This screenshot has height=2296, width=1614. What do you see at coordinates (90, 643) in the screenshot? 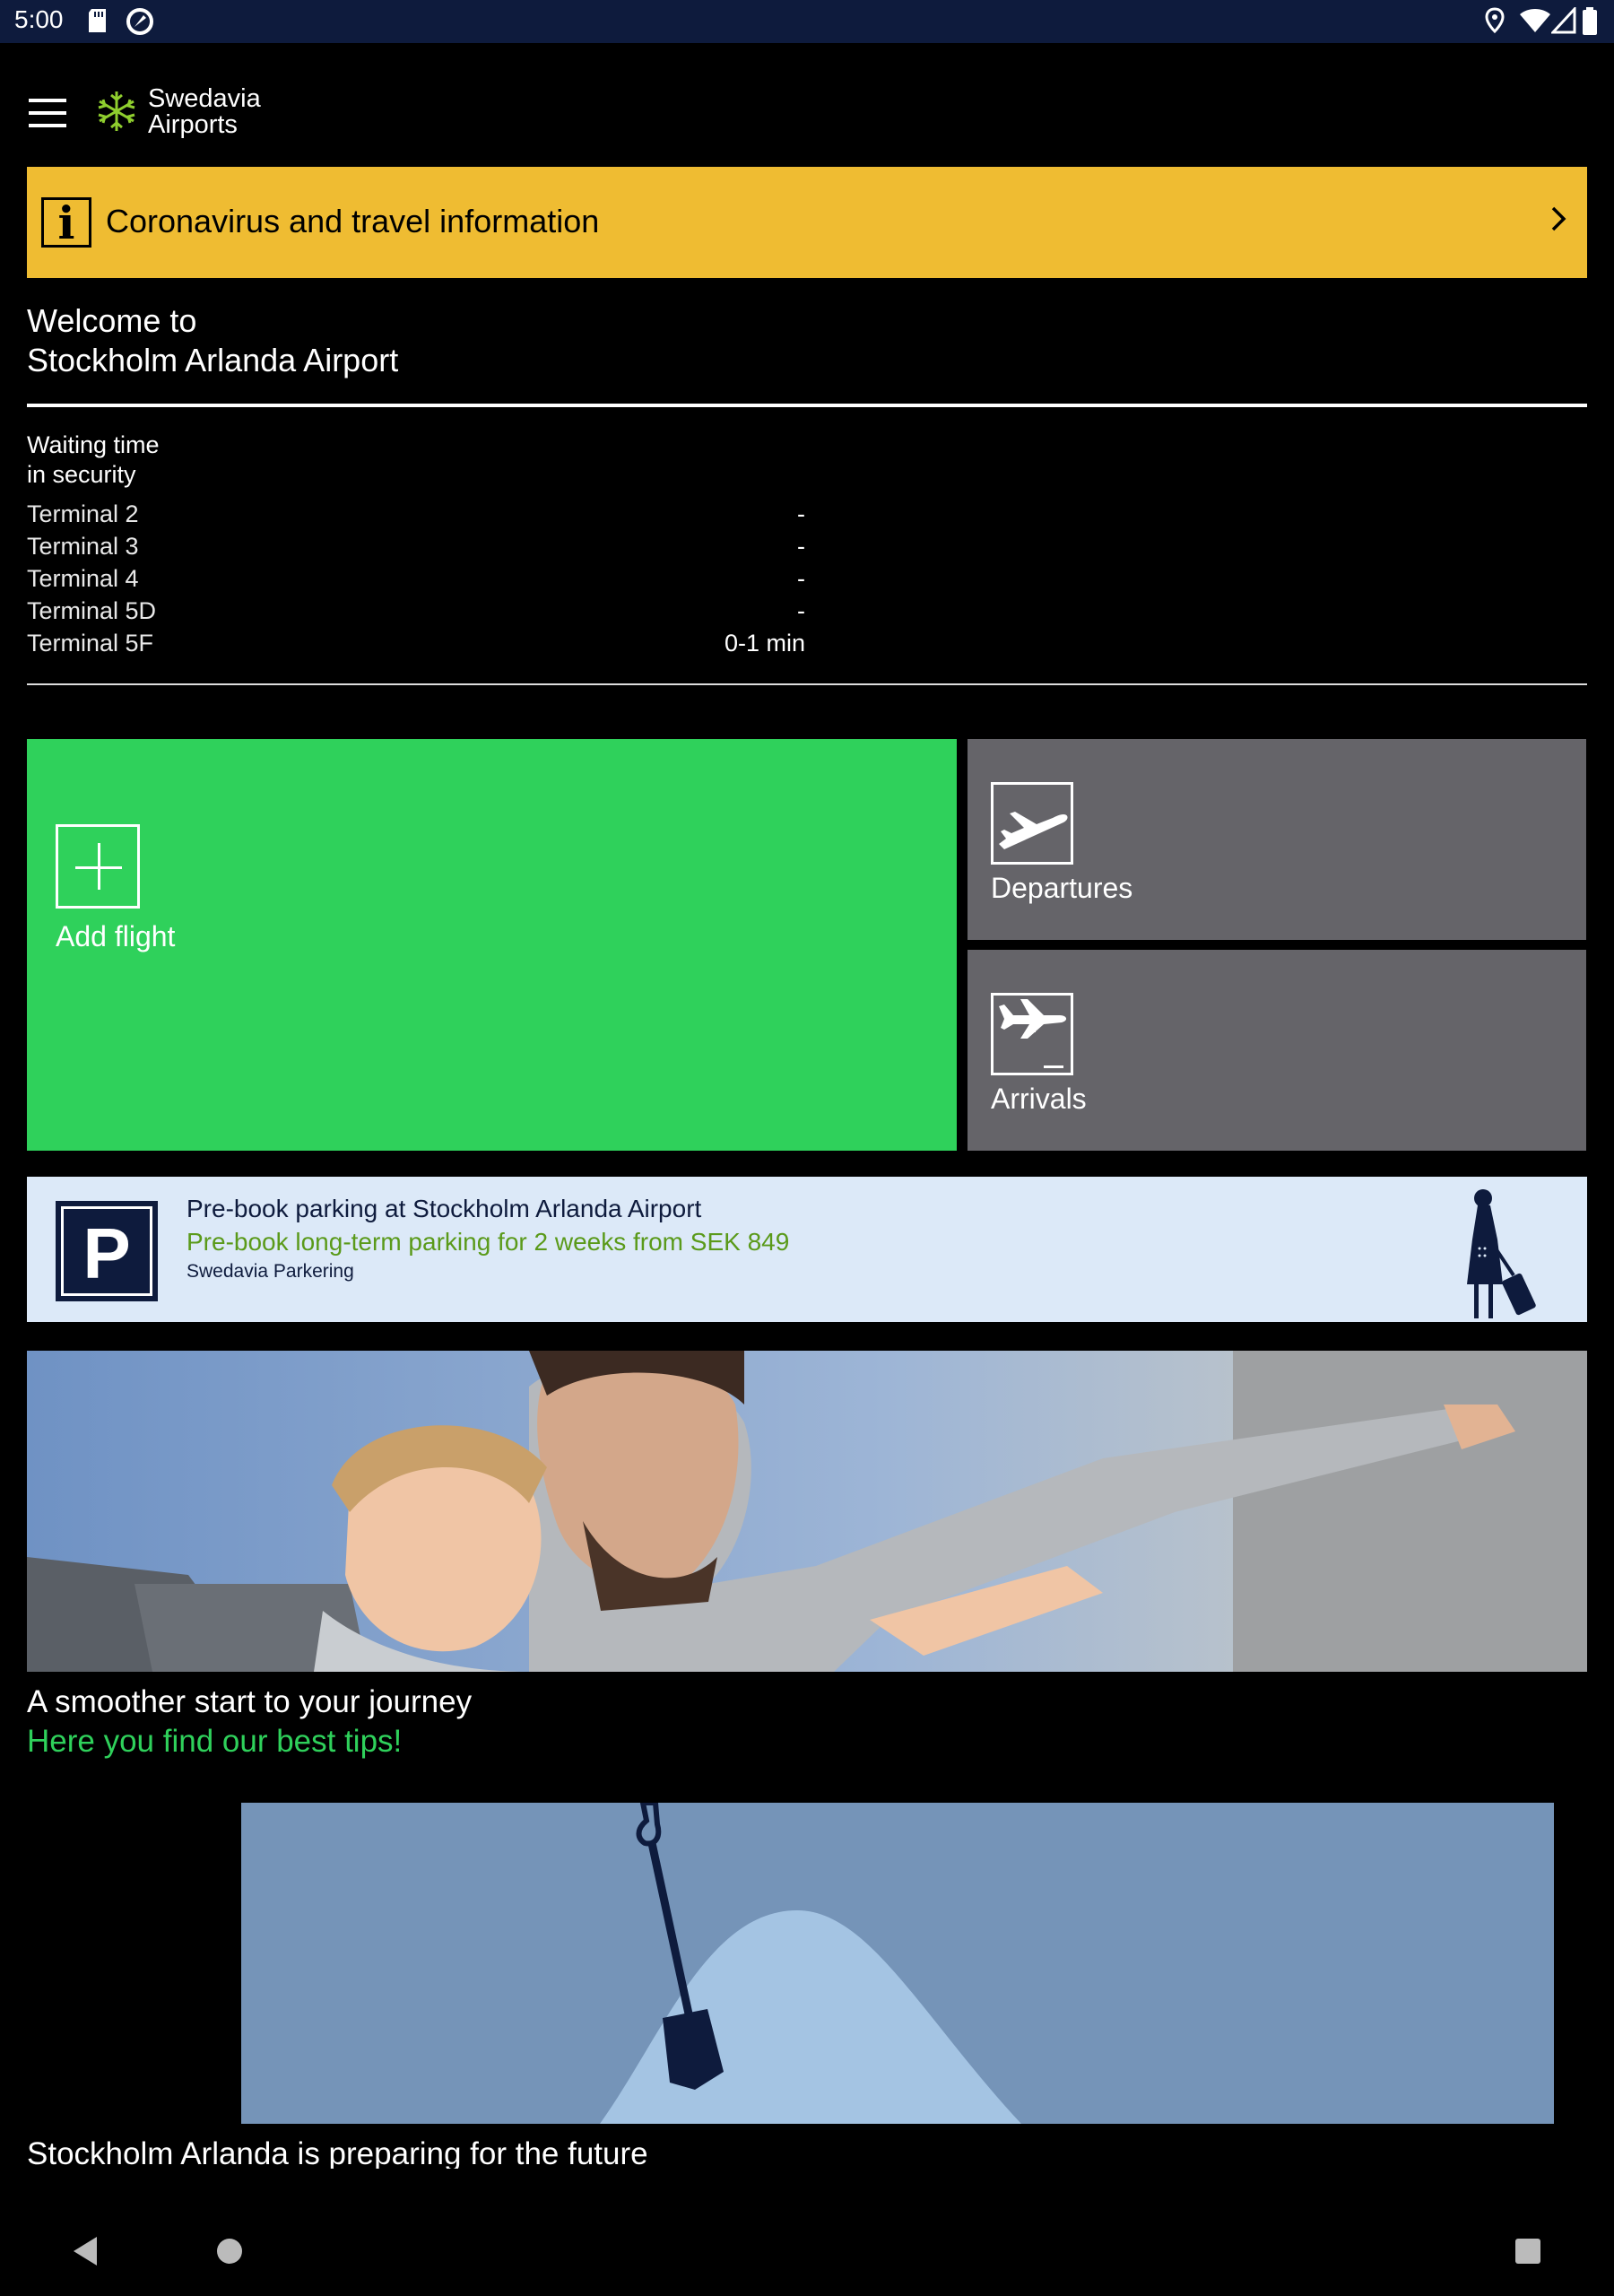
I see `terminal-name: Terminal 5F` at bounding box center [90, 643].